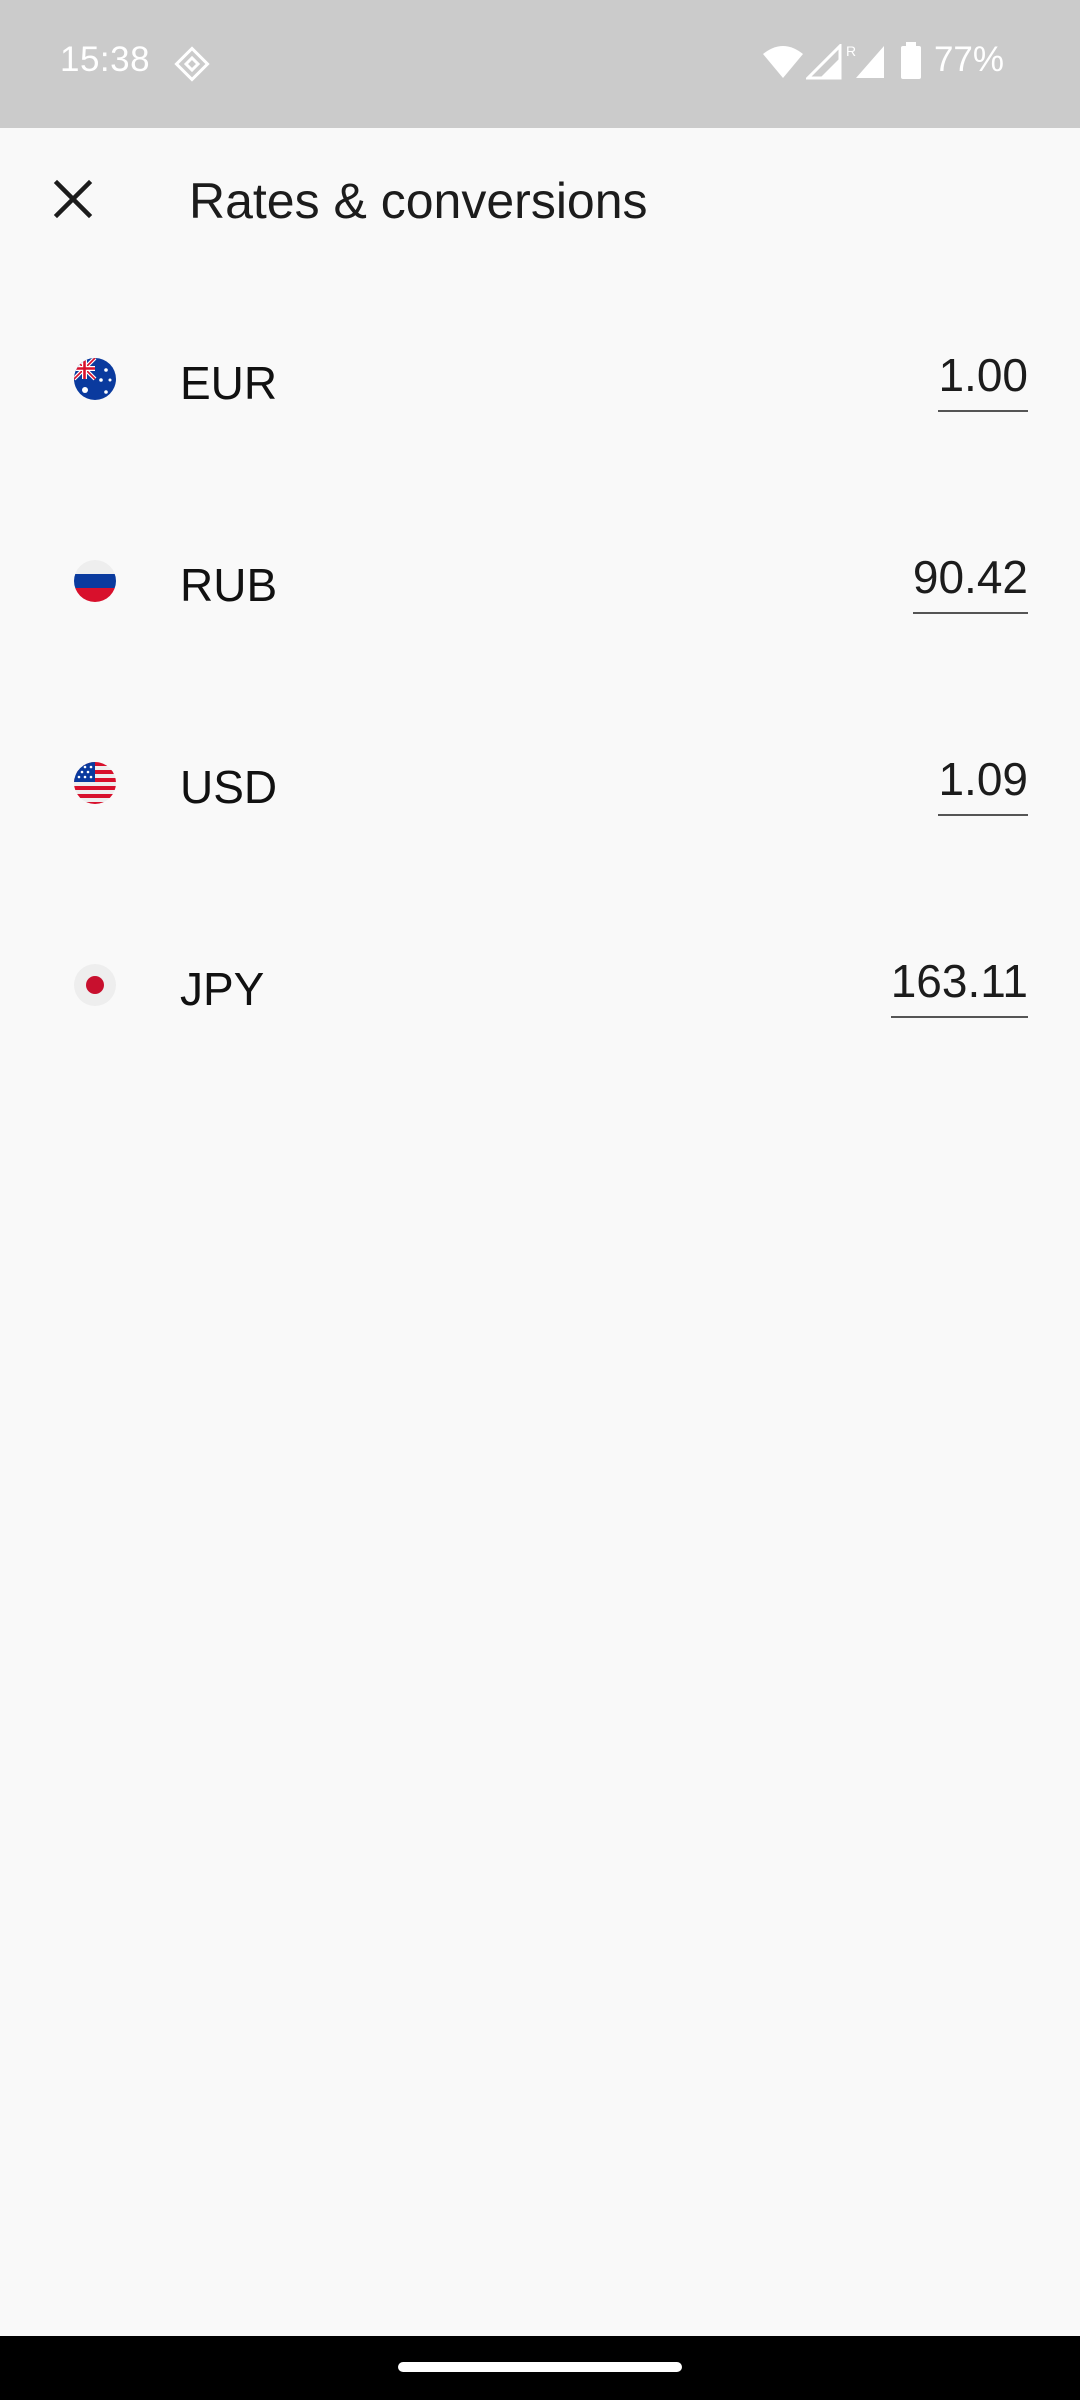  I want to click on currency-code: USD, so click(229, 787).